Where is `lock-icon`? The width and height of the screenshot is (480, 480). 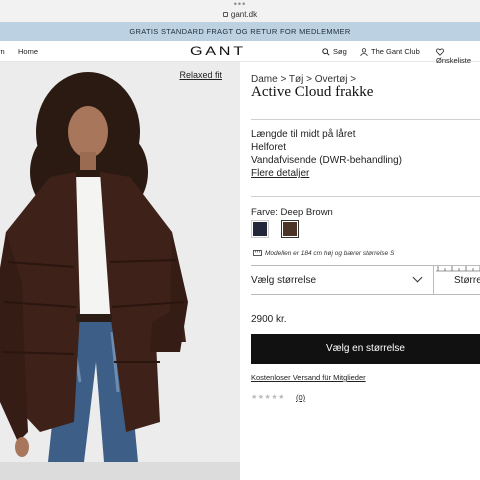
lock-icon is located at coordinates (225, 14).